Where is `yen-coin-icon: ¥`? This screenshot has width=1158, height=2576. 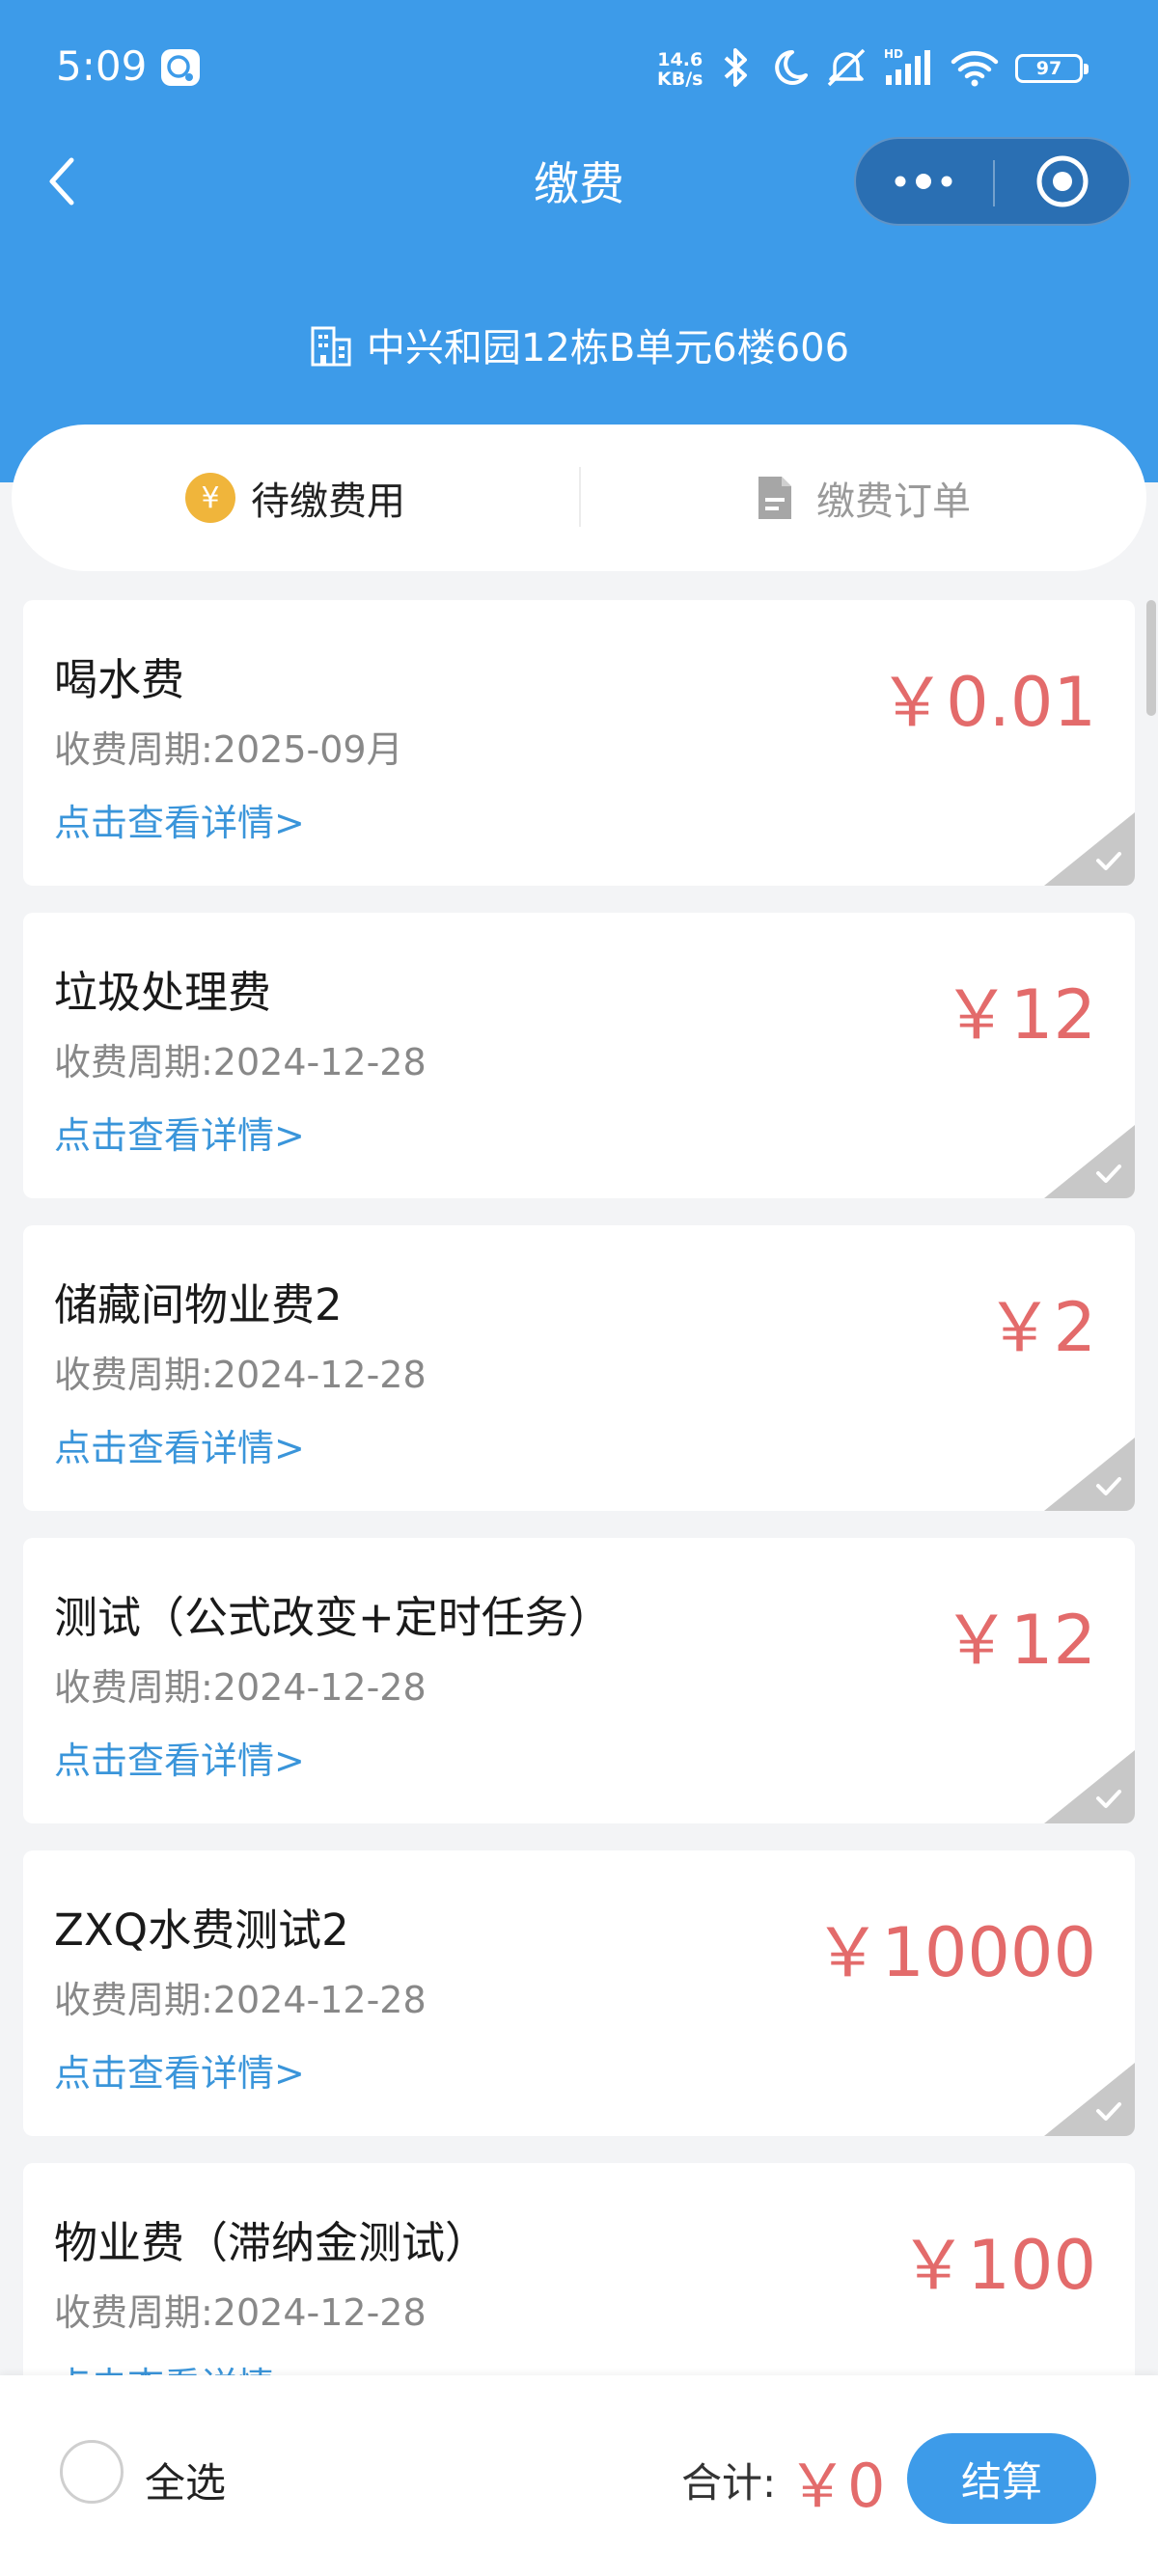 yen-coin-icon: ¥ is located at coordinates (210, 498).